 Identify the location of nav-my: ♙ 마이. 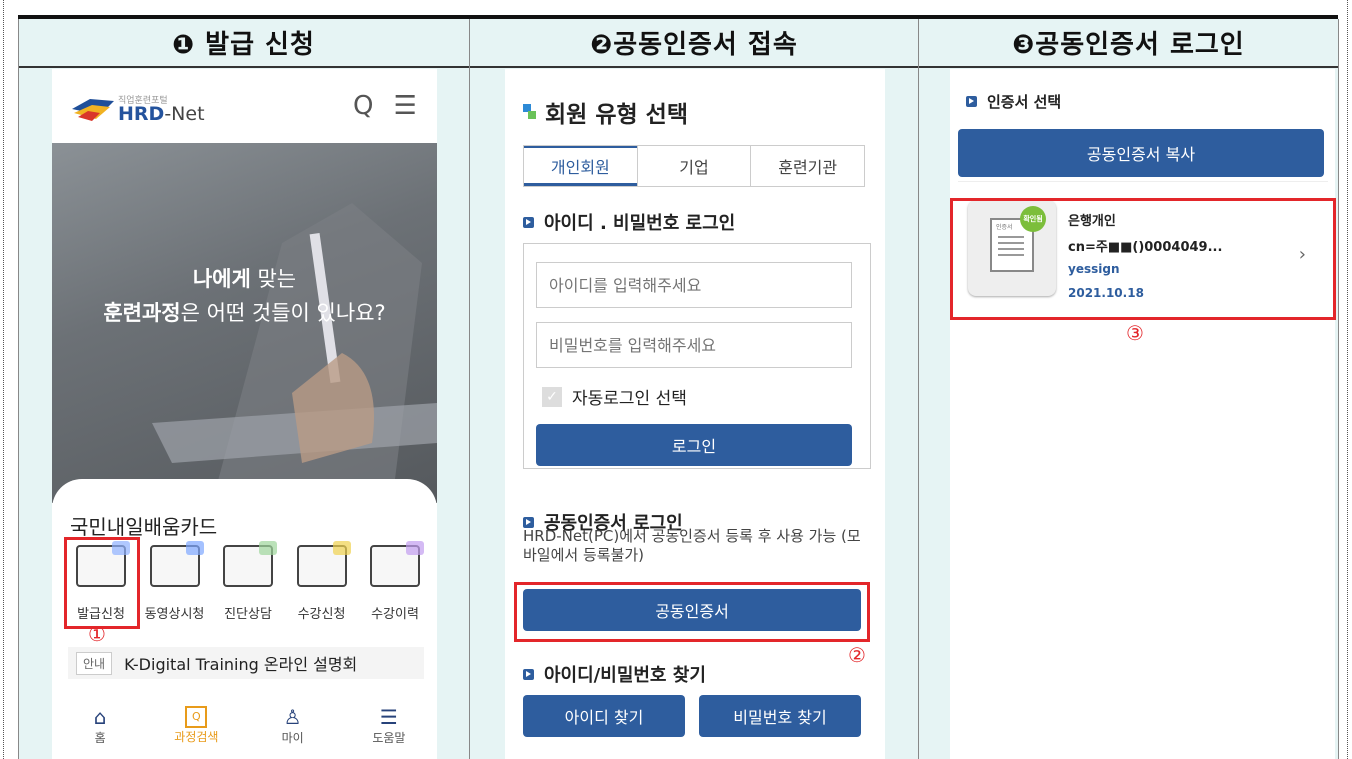
(293, 725).